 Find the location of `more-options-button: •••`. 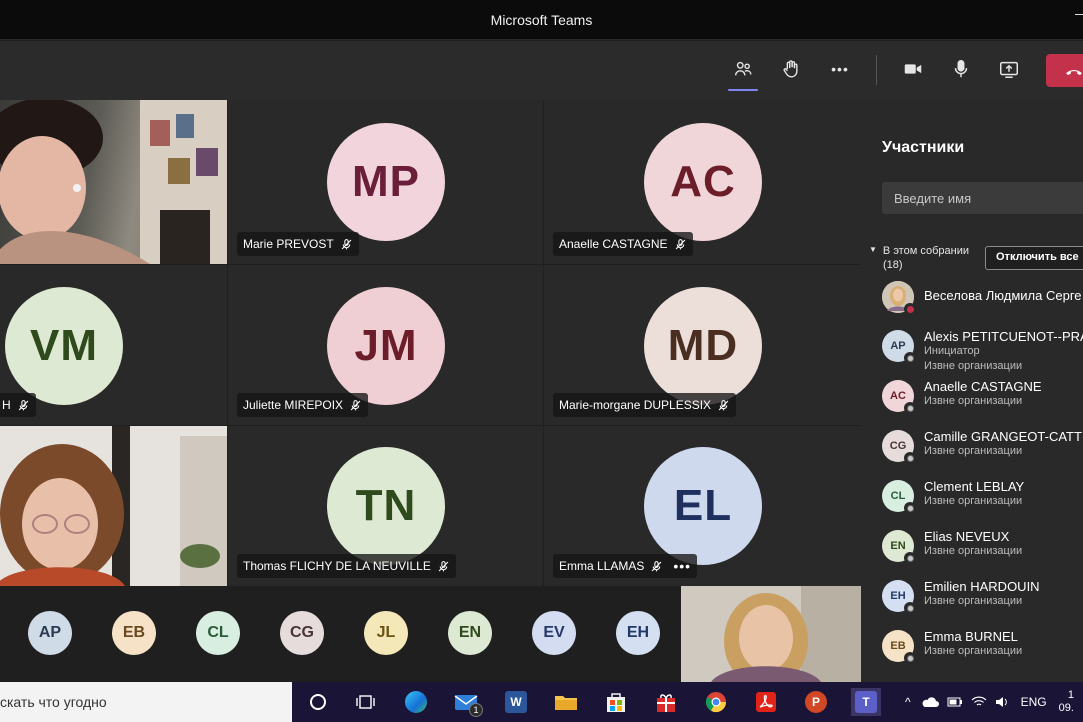

more-options-button: ••• is located at coordinates (840, 69).